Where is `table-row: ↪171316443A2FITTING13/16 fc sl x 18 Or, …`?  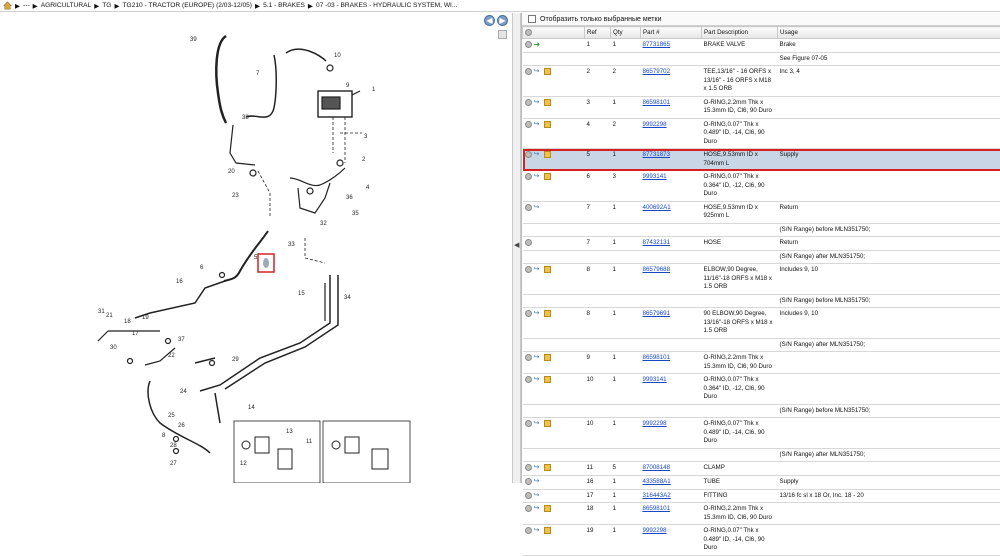 table-row: ↪171316443A2FITTING13/16 fc sl x 18 Or, … is located at coordinates (761, 496).